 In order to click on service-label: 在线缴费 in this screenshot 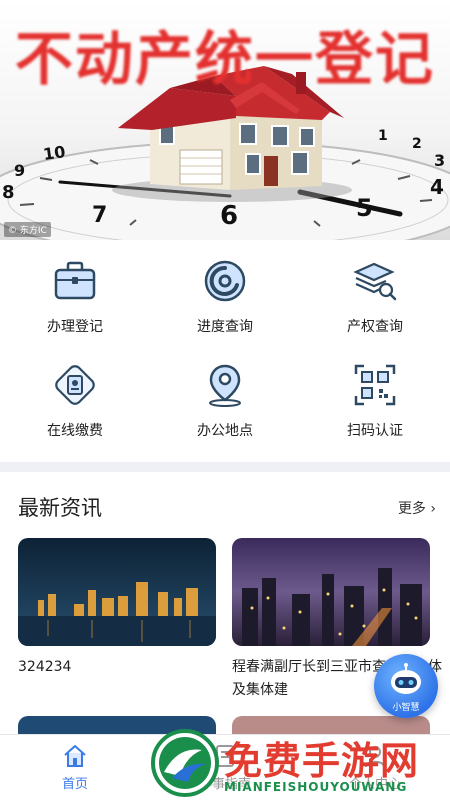, I will do `click(75, 431)`.